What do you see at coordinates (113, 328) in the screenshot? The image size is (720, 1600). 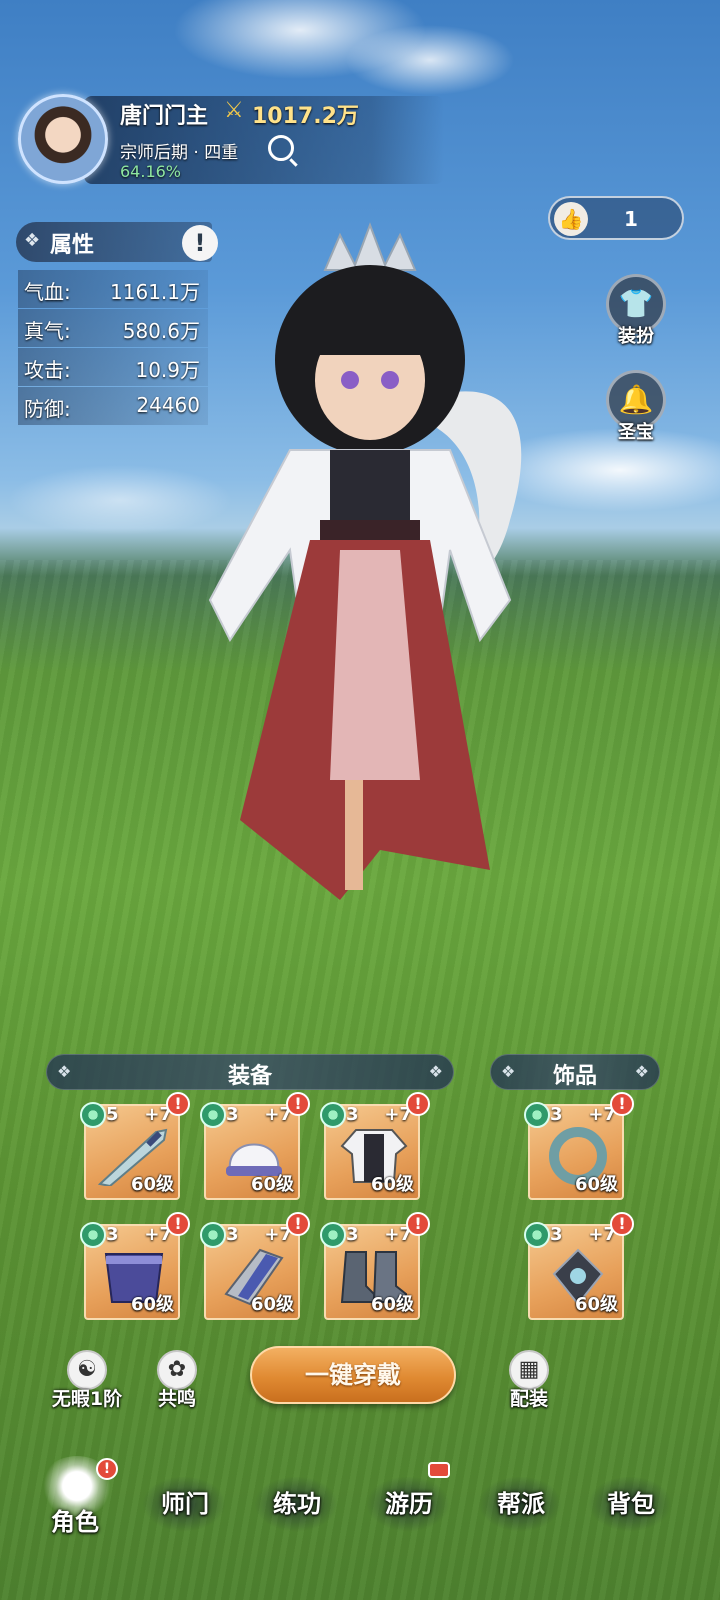 I see `attribute-row-qi: 真气: 580.6万` at bounding box center [113, 328].